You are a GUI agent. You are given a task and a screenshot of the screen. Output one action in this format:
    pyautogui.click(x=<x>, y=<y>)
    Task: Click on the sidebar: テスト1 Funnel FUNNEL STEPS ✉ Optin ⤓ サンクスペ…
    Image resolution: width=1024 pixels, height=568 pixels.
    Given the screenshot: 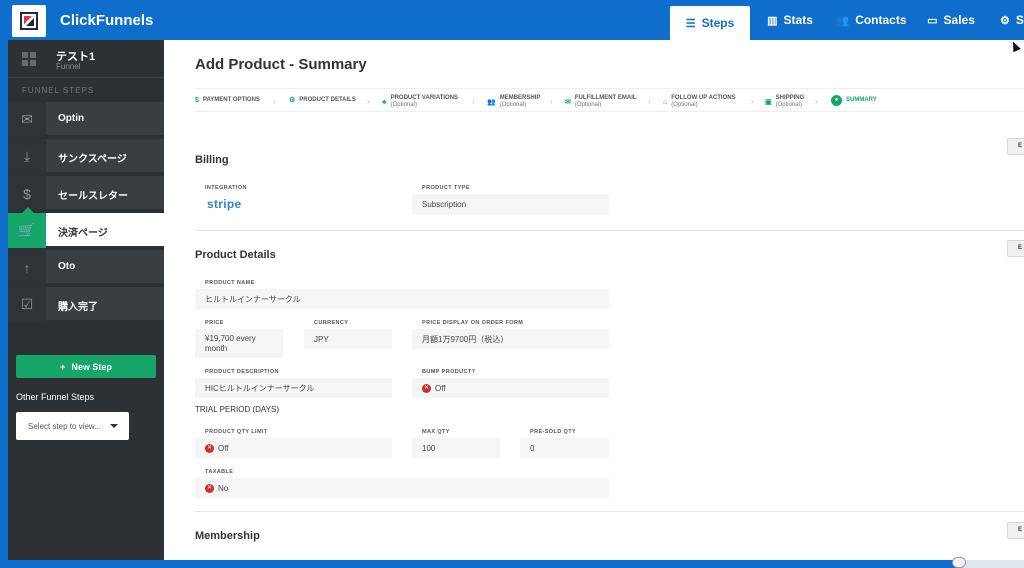 What is the action you would take?
    pyautogui.click(x=86, y=304)
    